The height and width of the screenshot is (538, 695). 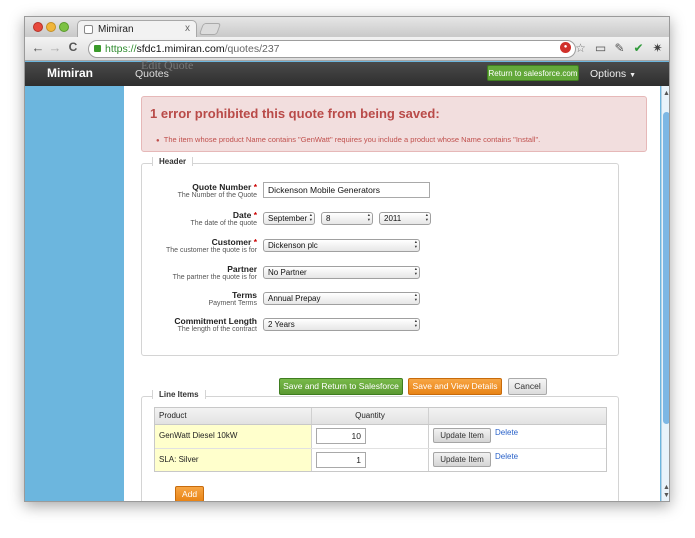 I want to click on quote-number-label: Quote Number * The Number of the Quote, so click(x=199, y=190).